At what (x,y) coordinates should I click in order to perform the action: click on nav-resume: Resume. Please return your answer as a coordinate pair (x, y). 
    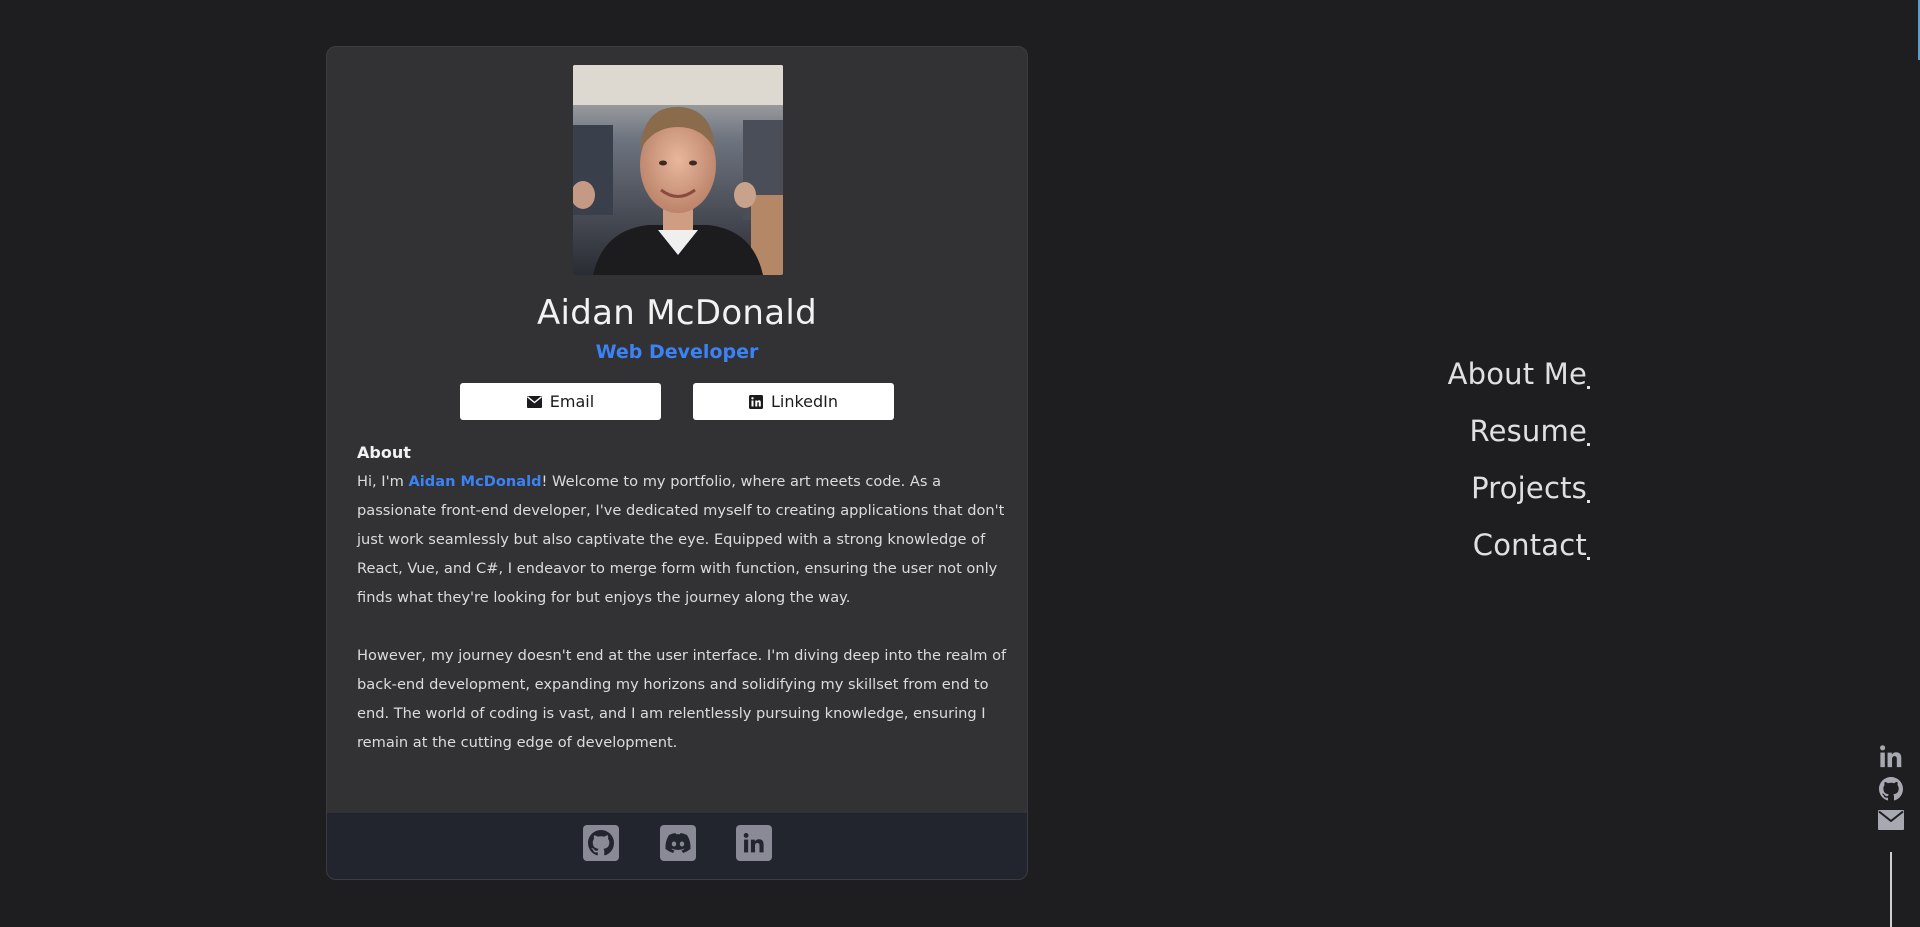
    Looking at the image, I should click on (1521, 437).